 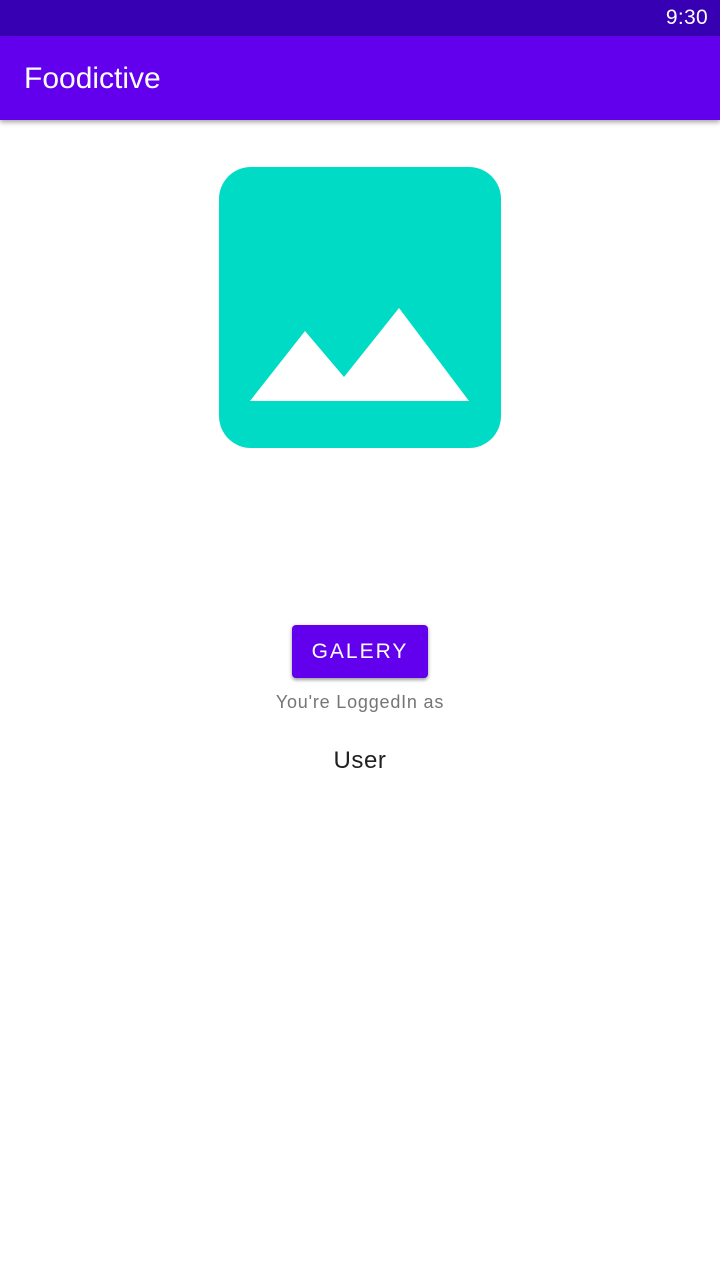 I want to click on status-time: 9:30, so click(x=686, y=17).